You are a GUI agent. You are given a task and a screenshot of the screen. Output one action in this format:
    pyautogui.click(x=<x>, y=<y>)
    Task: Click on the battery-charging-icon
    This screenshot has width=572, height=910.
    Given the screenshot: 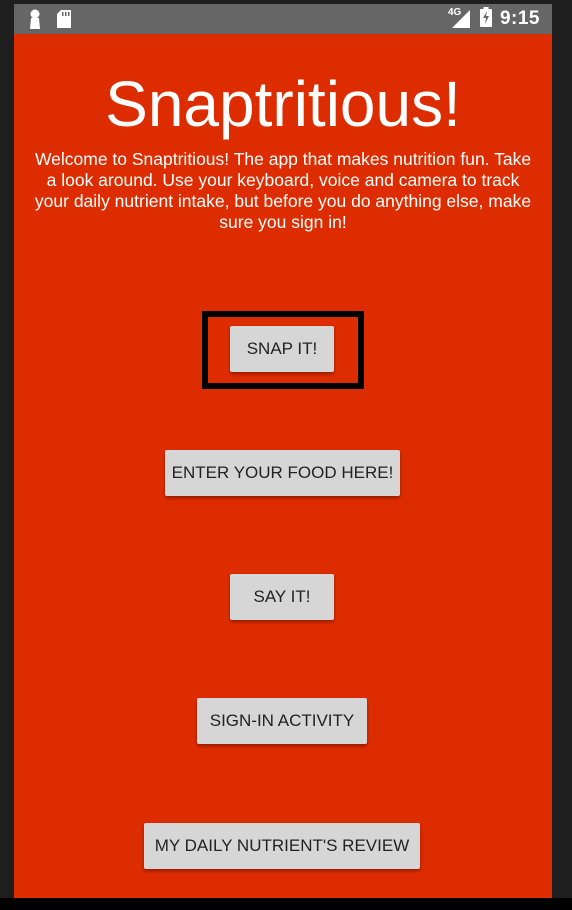 What is the action you would take?
    pyautogui.click(x=485, y=19)
    